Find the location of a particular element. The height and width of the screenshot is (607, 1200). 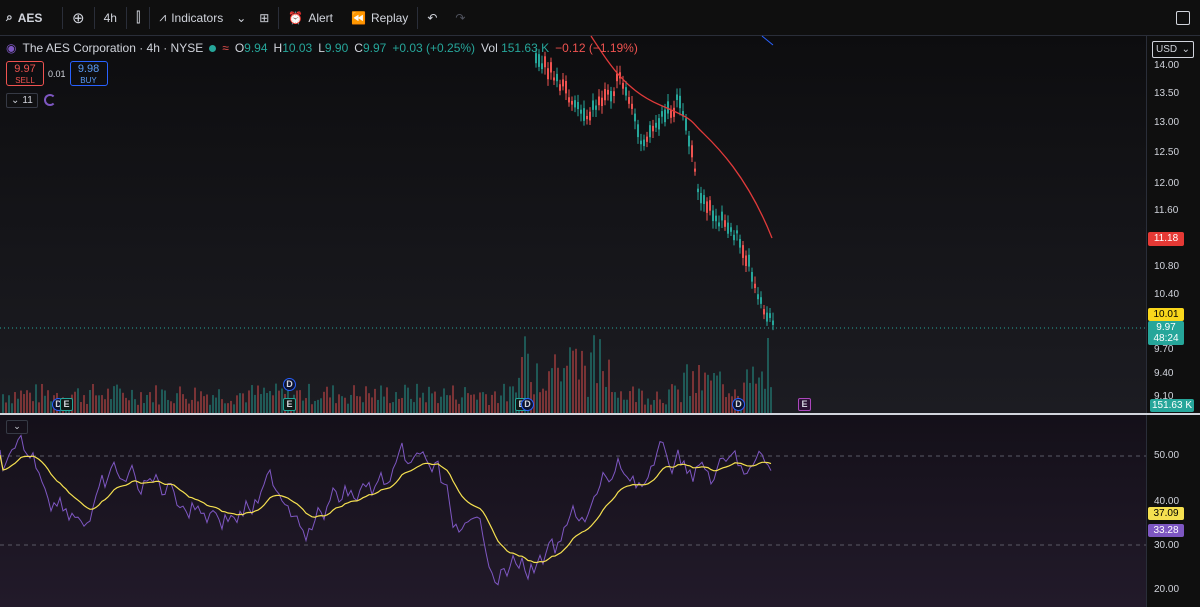

volume-tag: 151.63 K is located at coordinates (1172, 405).